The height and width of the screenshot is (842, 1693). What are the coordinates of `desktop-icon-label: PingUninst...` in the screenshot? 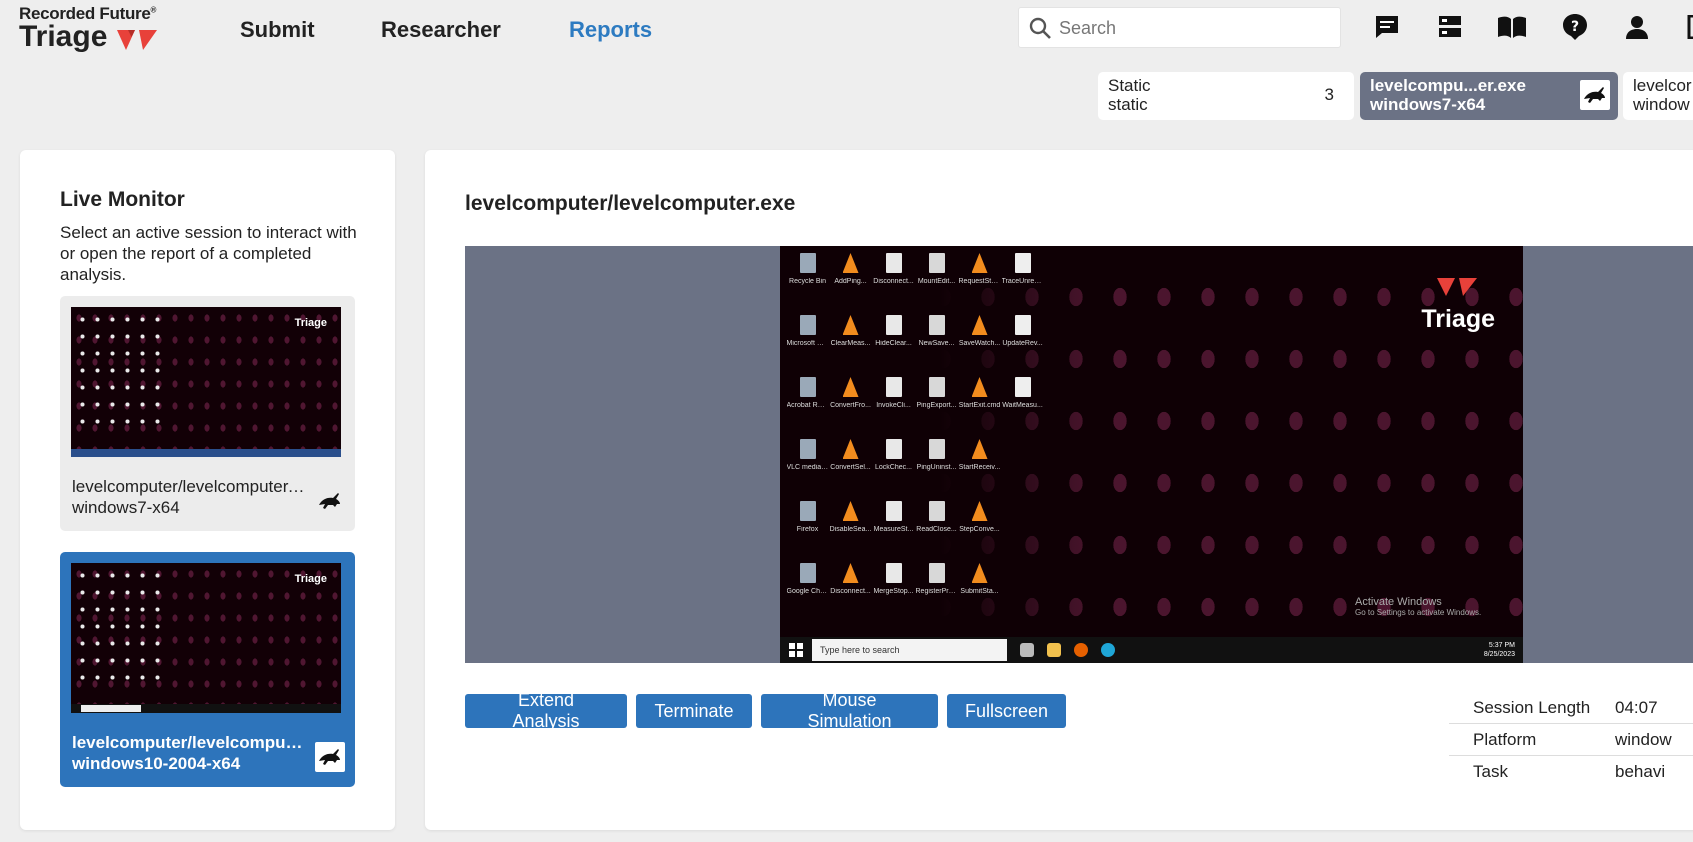 It's located at (936, 467).